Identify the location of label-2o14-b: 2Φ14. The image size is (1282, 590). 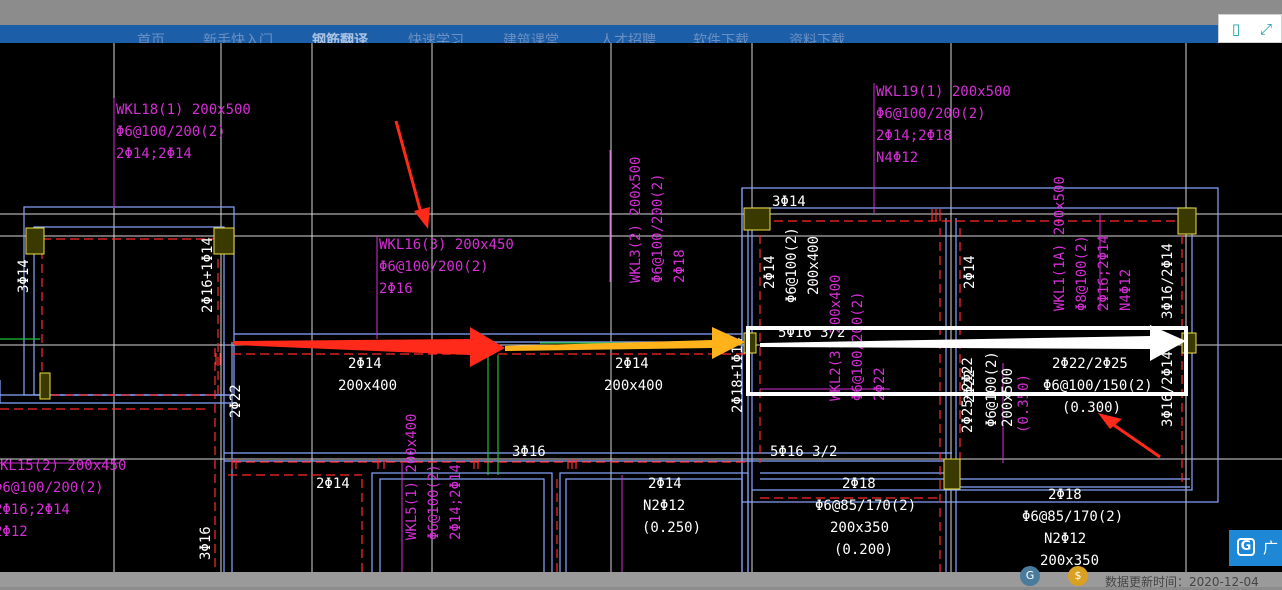
(632, 364).